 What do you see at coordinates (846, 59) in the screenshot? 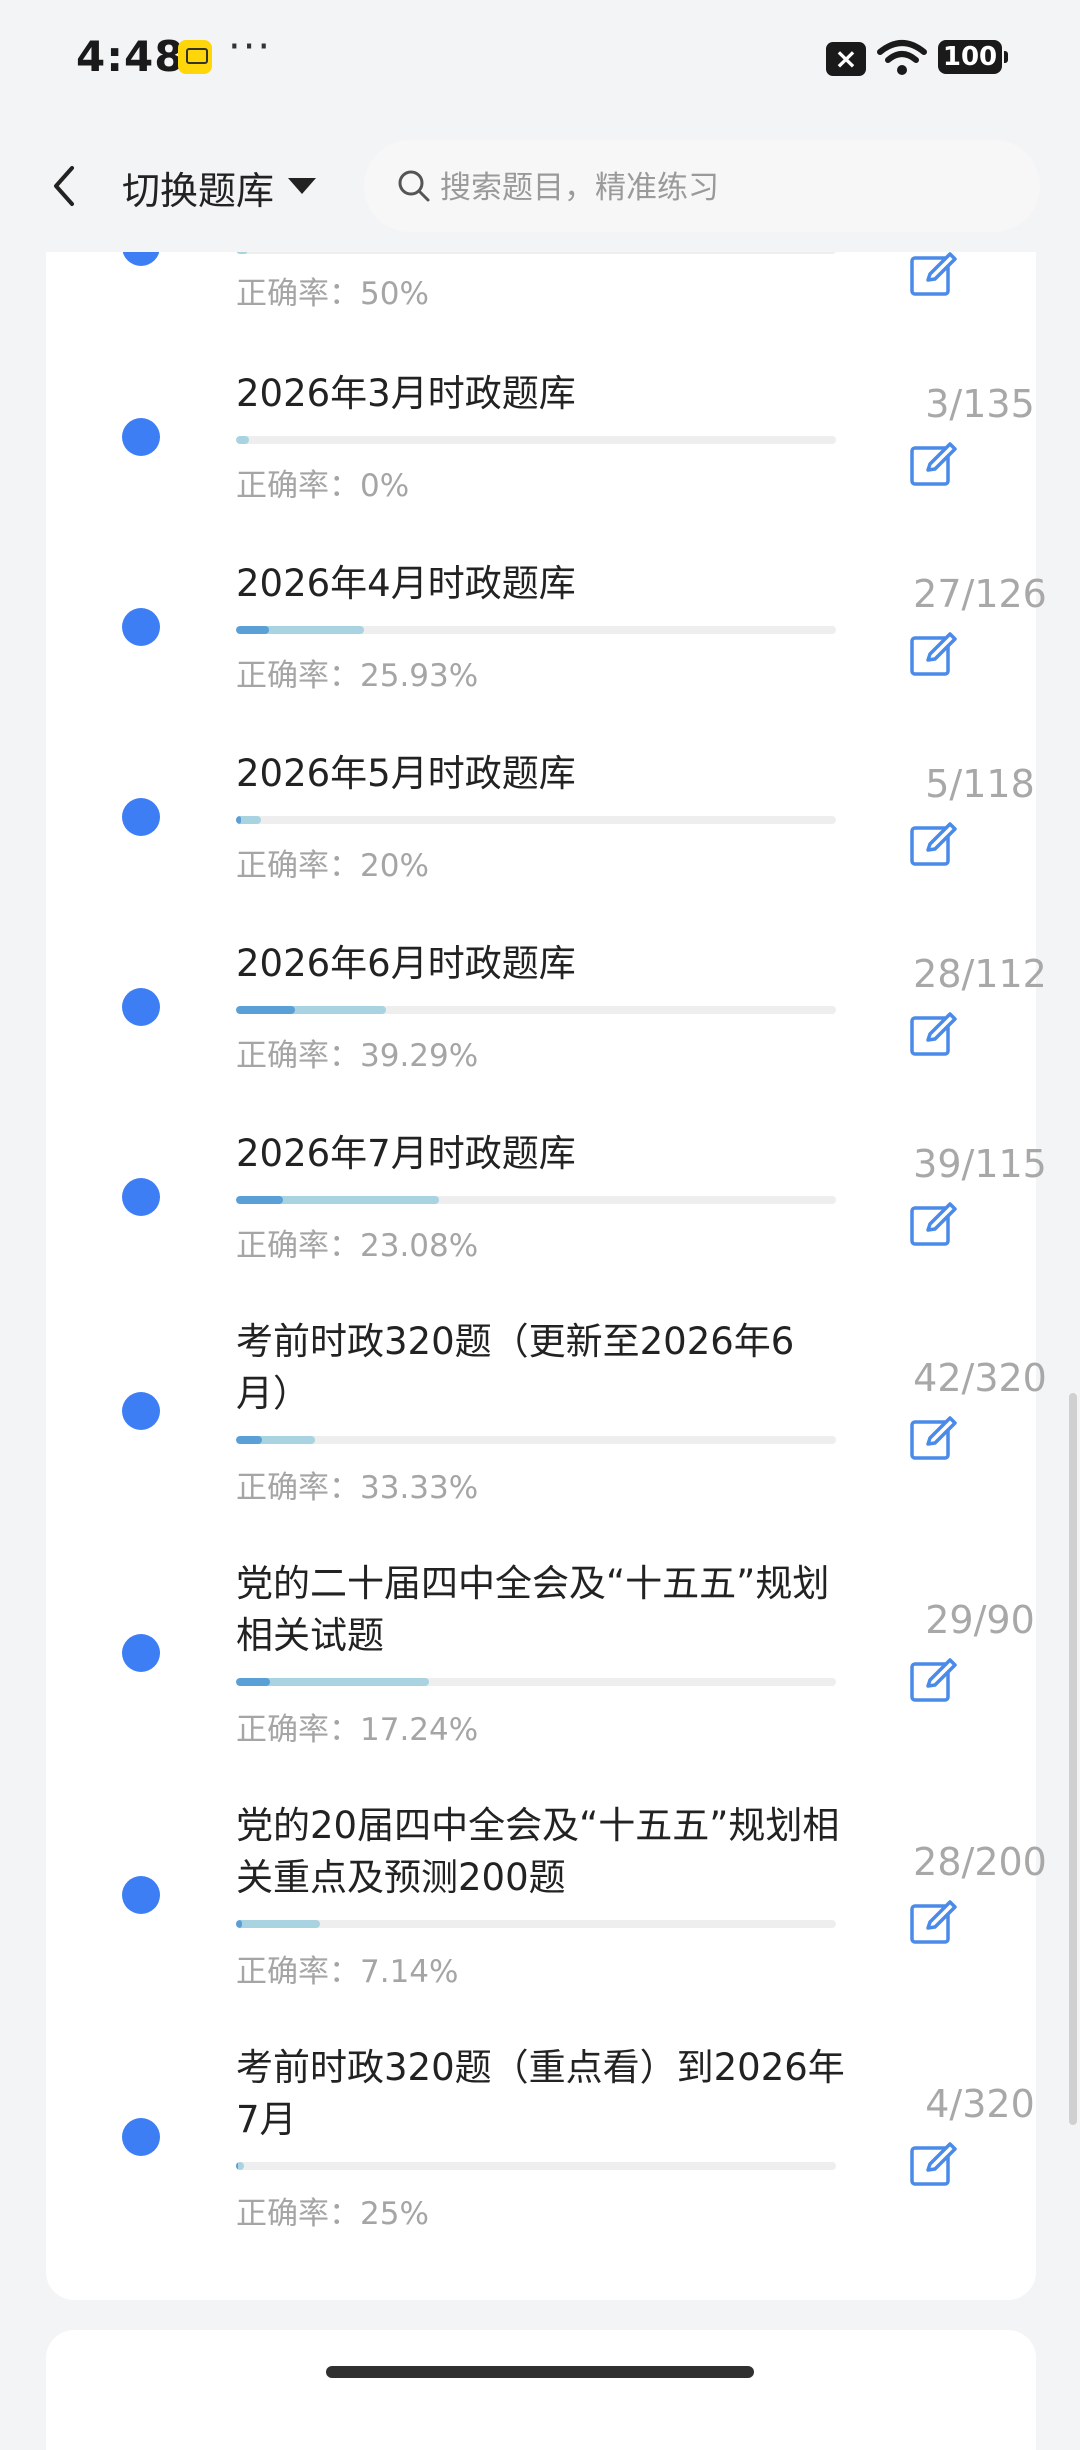
I see `no-sim-icon: ×` at bounding box center [846, 59].